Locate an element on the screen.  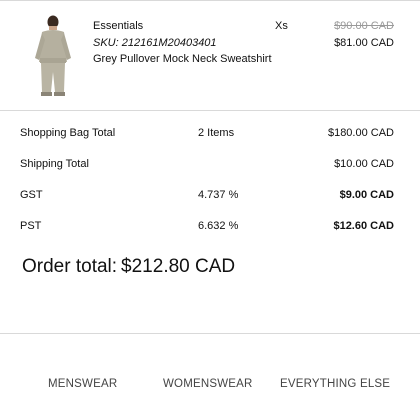
row-value: $9.00 CAD is located at coordinates (366, 195).